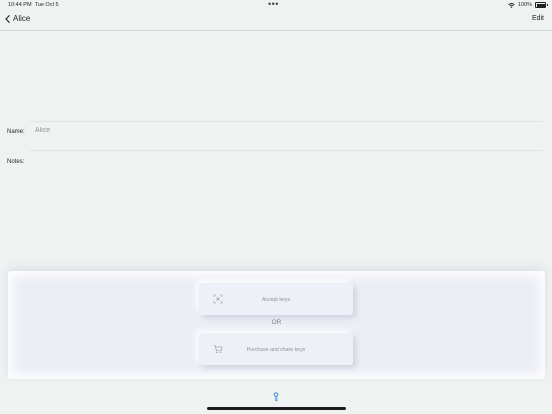  What do you see at coordinates (7, 18) in the screenshot?
I see `chevron-left-icon` at bounding box center [7, 18].